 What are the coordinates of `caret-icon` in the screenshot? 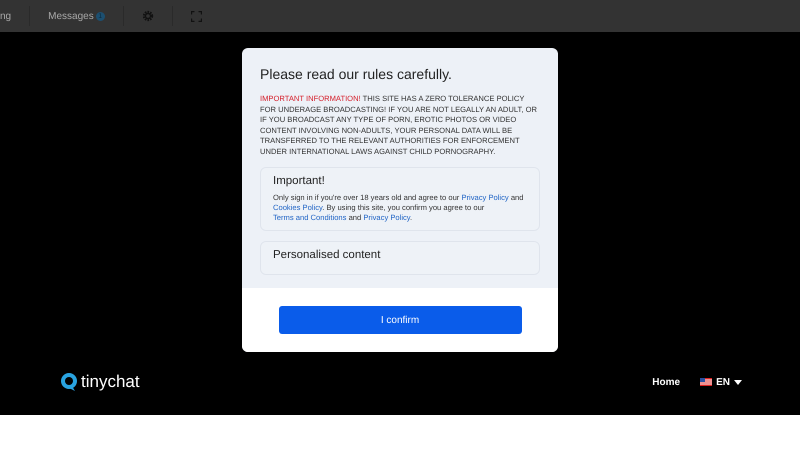 It's located at (738, 382).